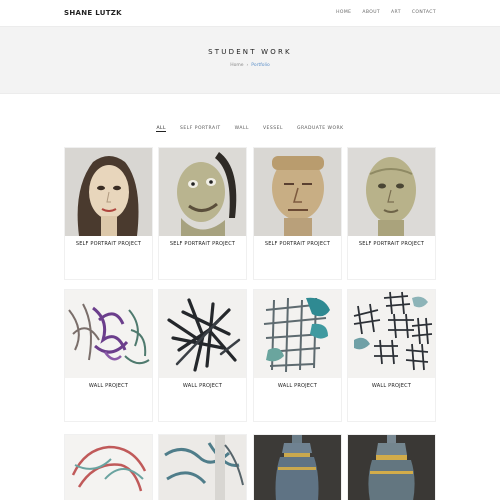 The height and width of the screenshot is (500, 500). What do you see at coordinates (320, 129) in the screenshot?
I see `filter-graduate-work: GRADUATE WORK` at bounding box center [320, 129].